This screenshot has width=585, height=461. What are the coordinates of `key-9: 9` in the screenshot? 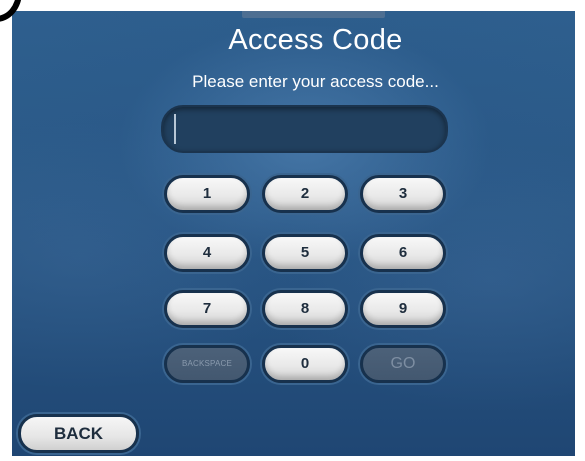 It's located at (403, 309).